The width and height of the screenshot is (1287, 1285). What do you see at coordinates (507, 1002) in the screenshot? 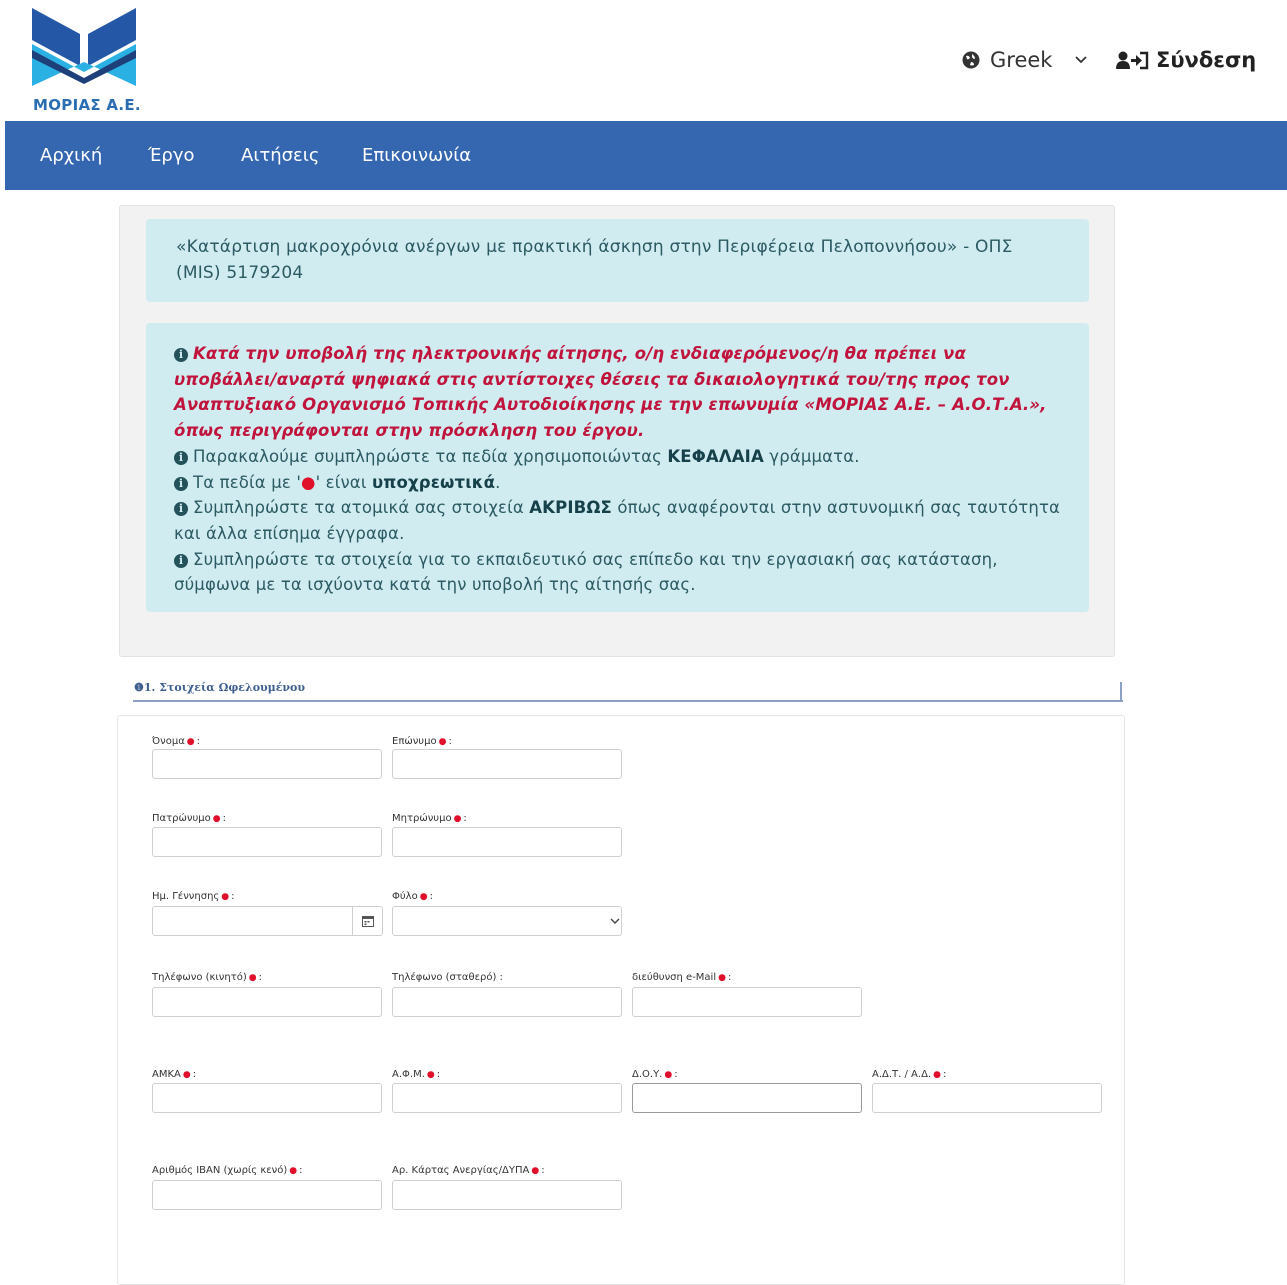
I see `landline-input` at bounding box center [507, 1002].